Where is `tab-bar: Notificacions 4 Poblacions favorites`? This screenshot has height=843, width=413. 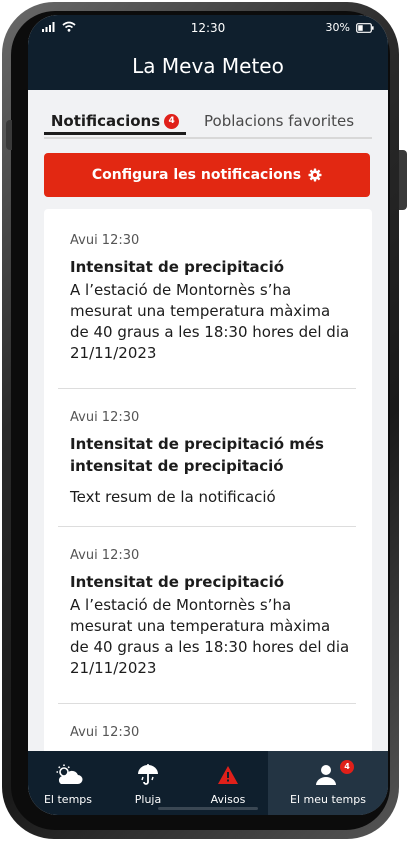
tab-bar: Notificacions 4 Poblacions favorites is located at coordinates (208, 125).